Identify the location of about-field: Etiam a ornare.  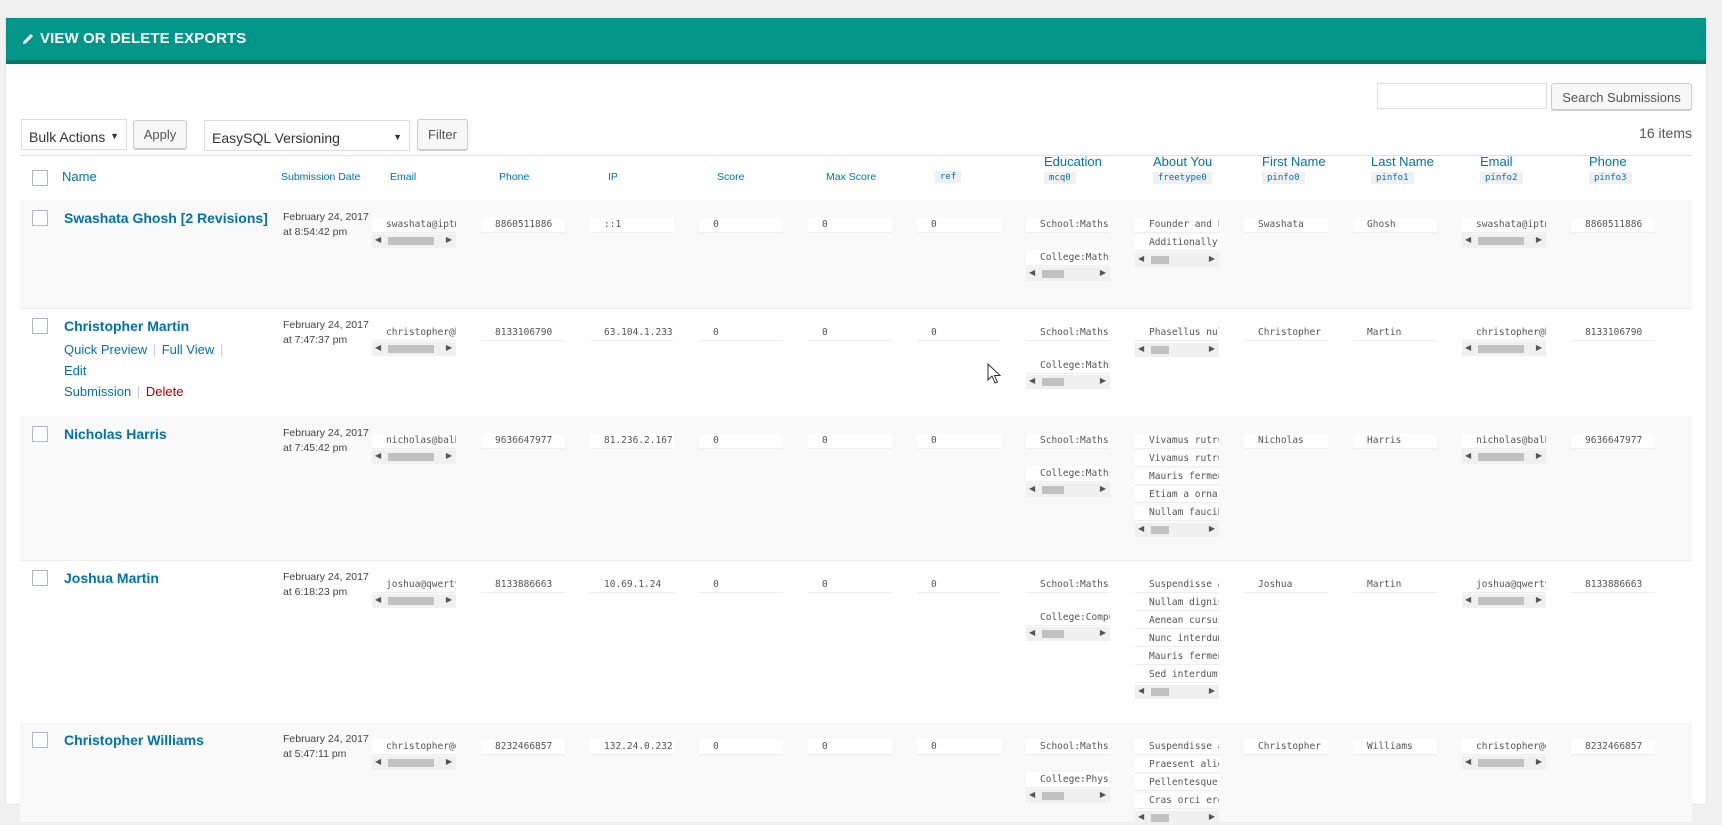
(1177, 495).